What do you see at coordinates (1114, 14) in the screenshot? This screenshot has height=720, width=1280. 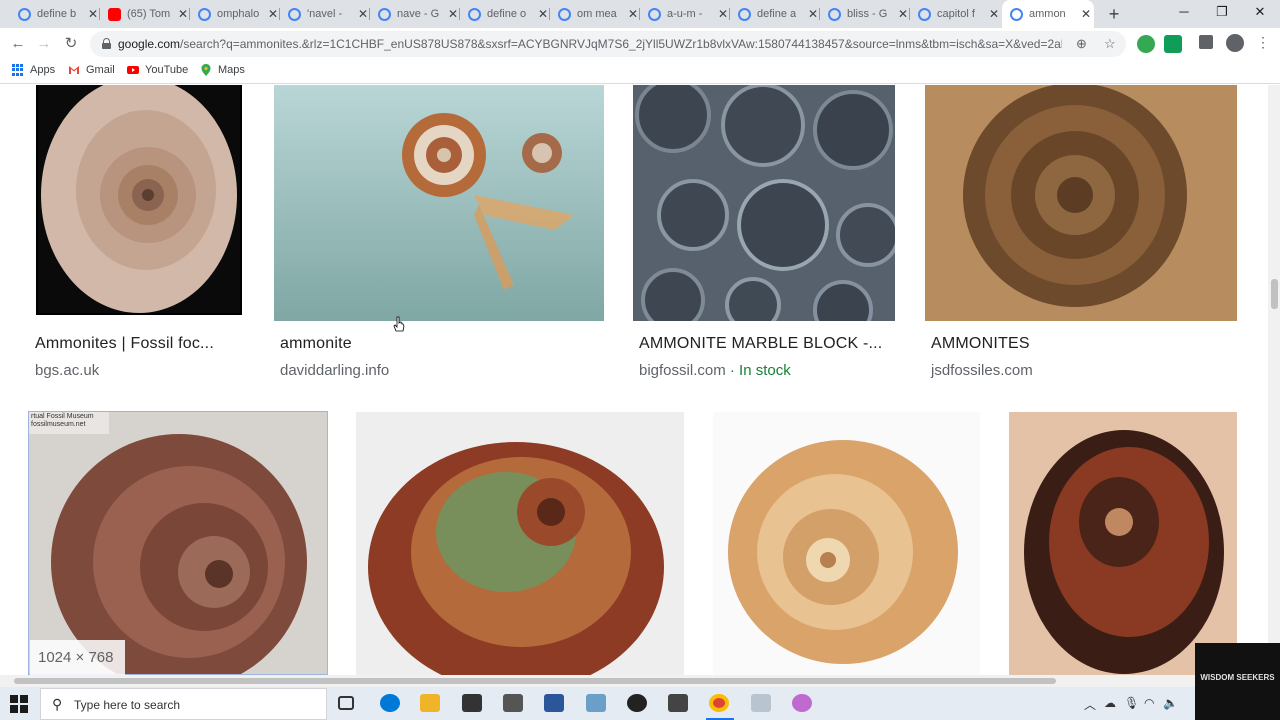 I see `new-tab-button: +` at bounding box center [1114, 14].